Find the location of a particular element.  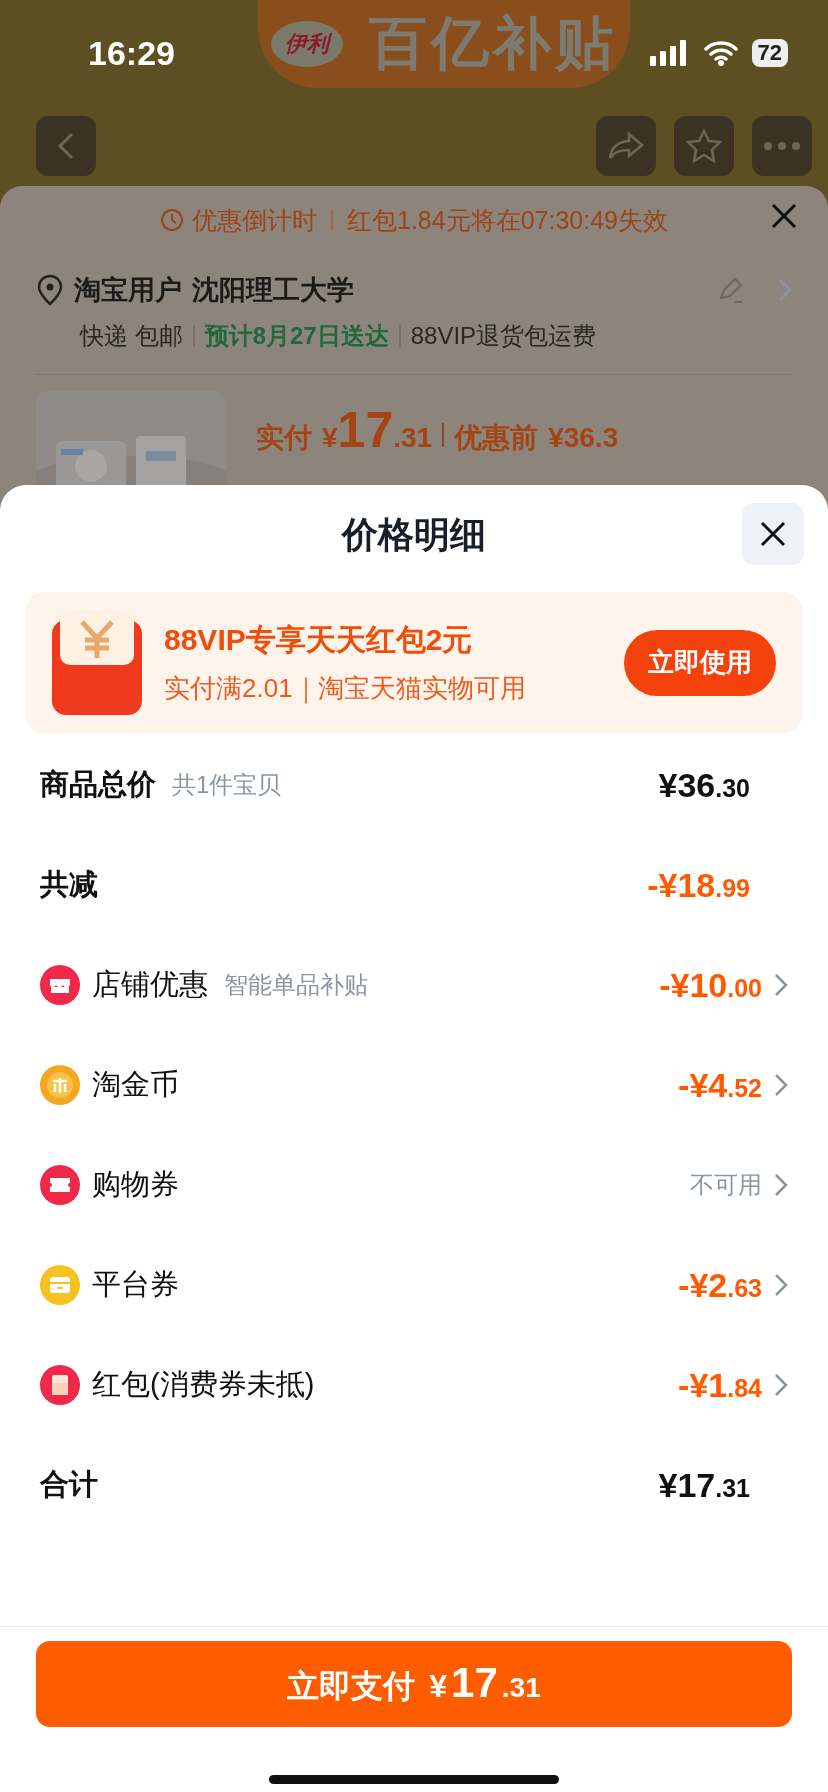

ticket-icon is located at coordinates (60, 1185).